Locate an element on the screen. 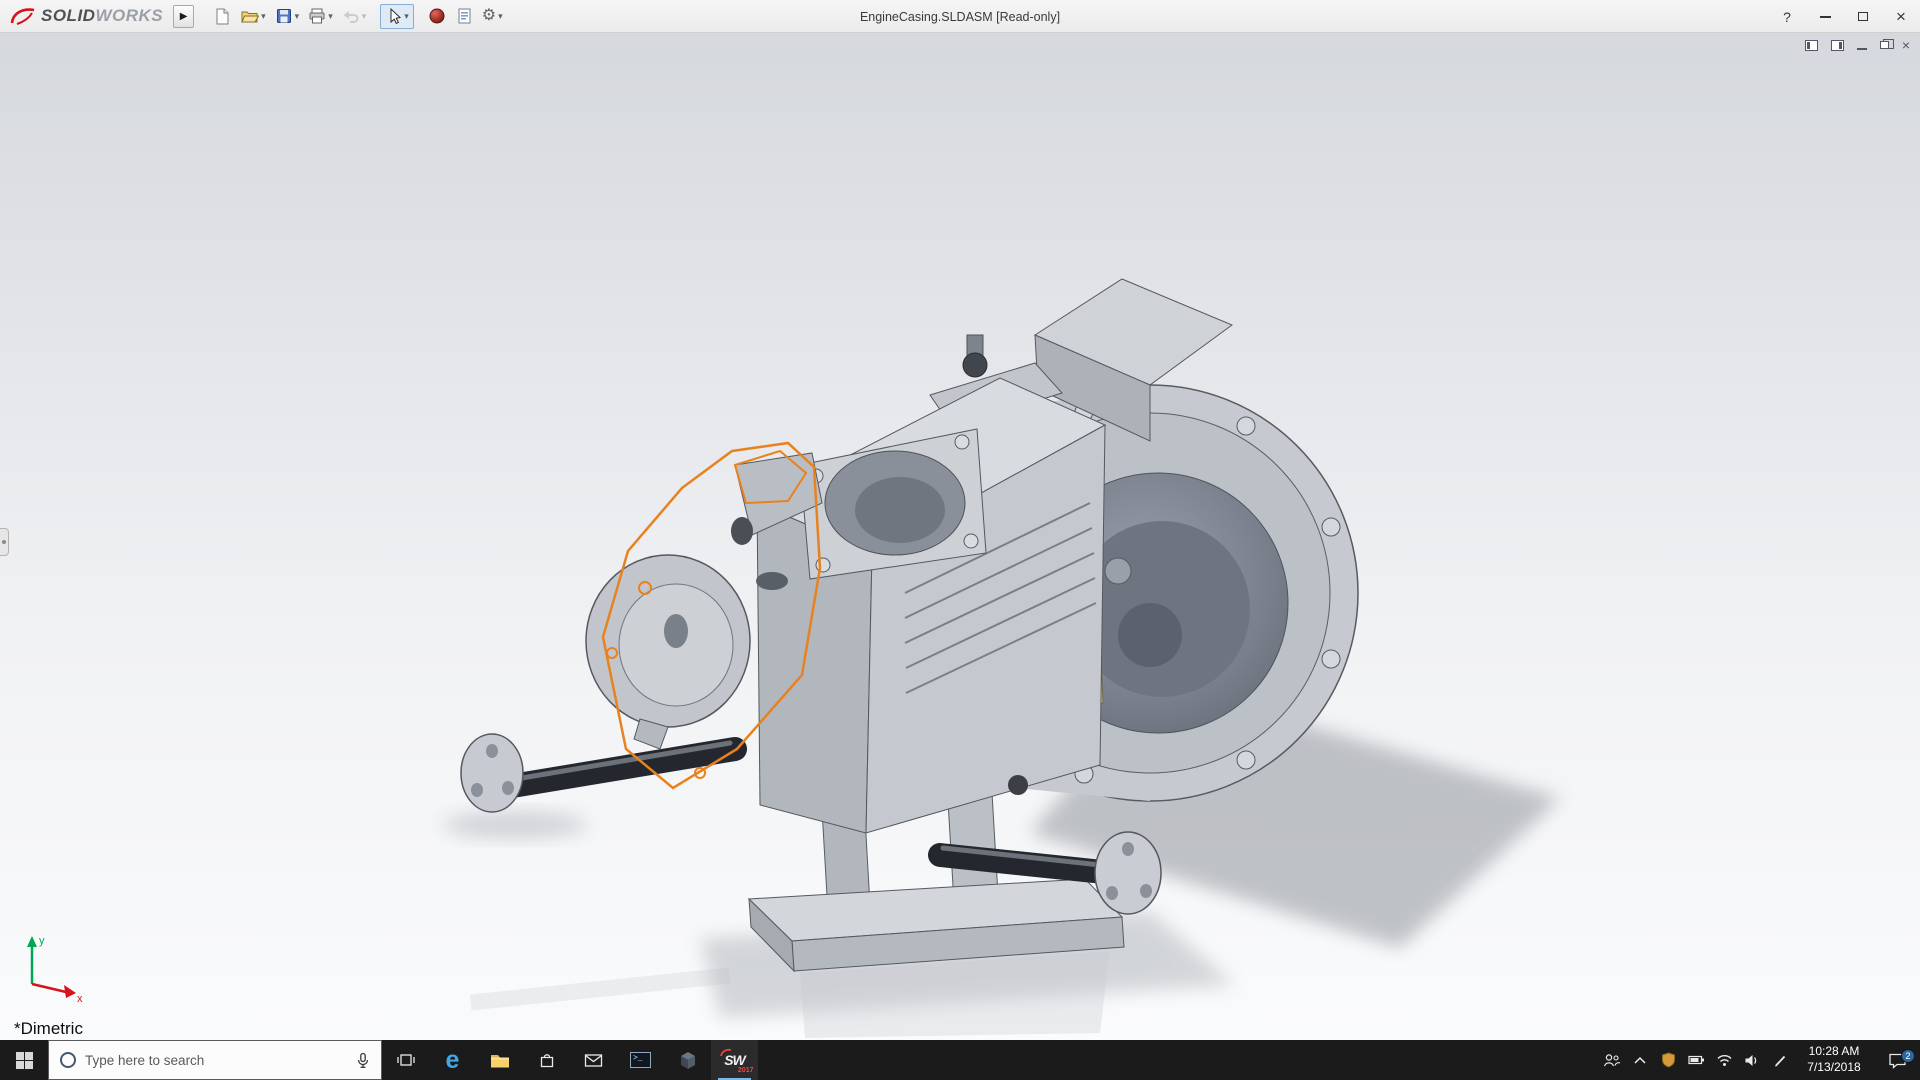 The width and height of the screenshot is (1920, 1080). taskbar-clock: 10:28 AM 7/13/2018 is located at coordinates (1834, 1059).